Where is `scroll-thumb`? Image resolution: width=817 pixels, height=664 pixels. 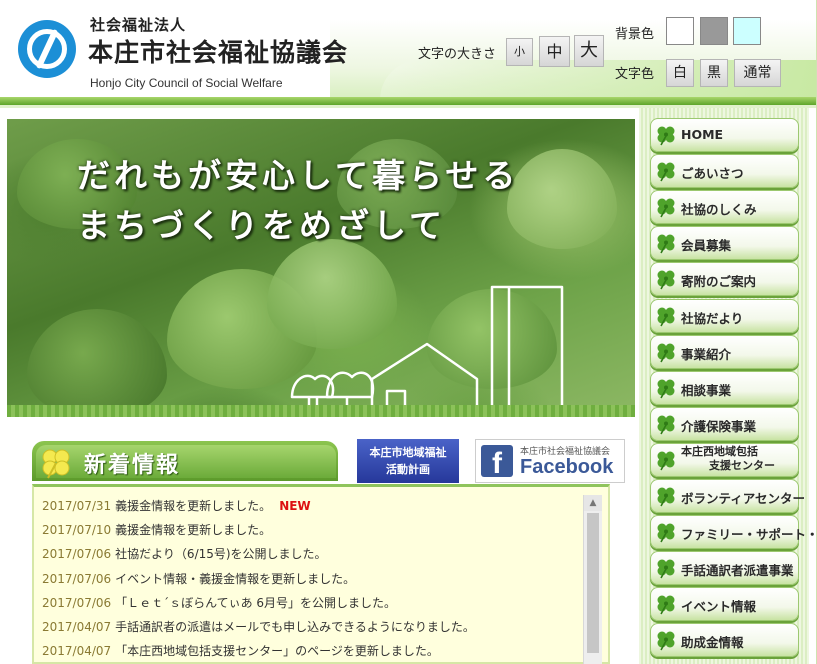 scroll-thumb is located at coordinates (593, 583).